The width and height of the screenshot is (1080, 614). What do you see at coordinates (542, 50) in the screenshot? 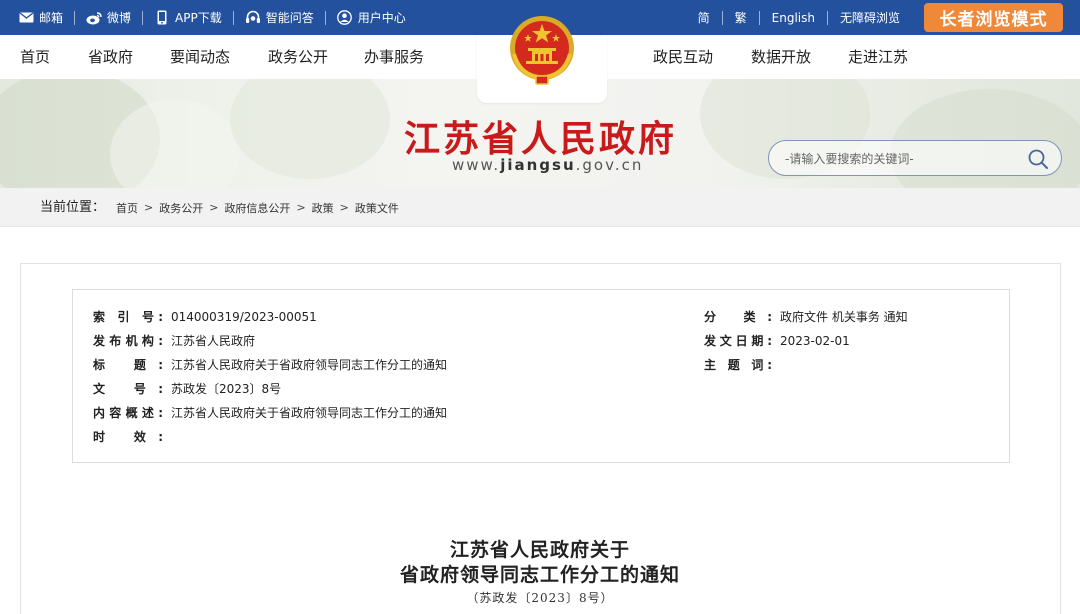
I see `national-emblem-icon` at bounding box center [542, 50].